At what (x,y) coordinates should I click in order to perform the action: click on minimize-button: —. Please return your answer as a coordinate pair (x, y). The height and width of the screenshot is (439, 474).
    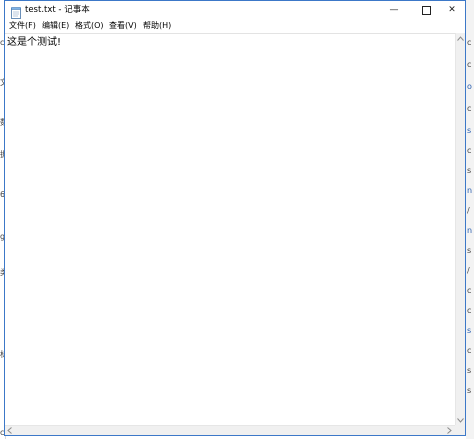
    Looking at the image, I should click on (394, 10).